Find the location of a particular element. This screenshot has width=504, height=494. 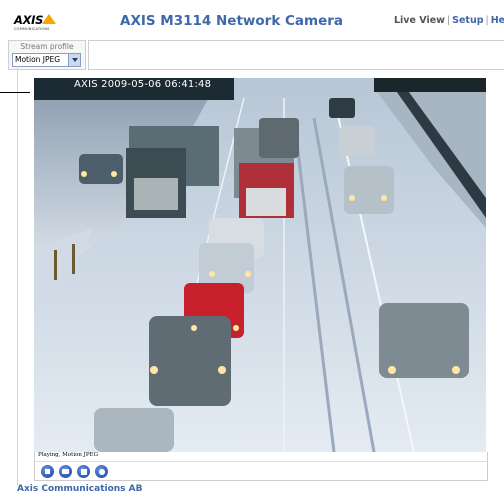

save-button is located at coordinates (83, 471).